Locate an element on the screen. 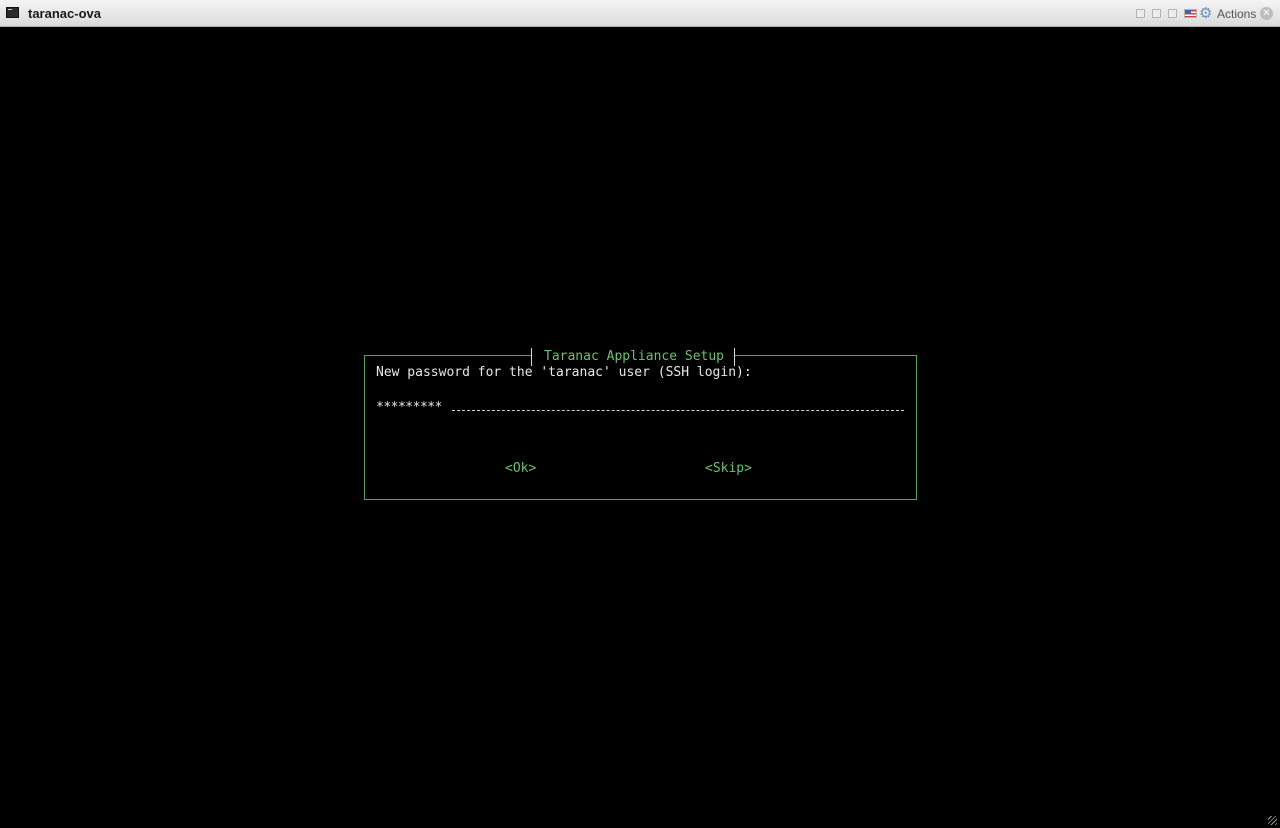 Image resolution: width=1280 pixels, height=828 pixels. titlebar-controls: ⚙ Actions ✕ is located at coordinates (1200, 13).